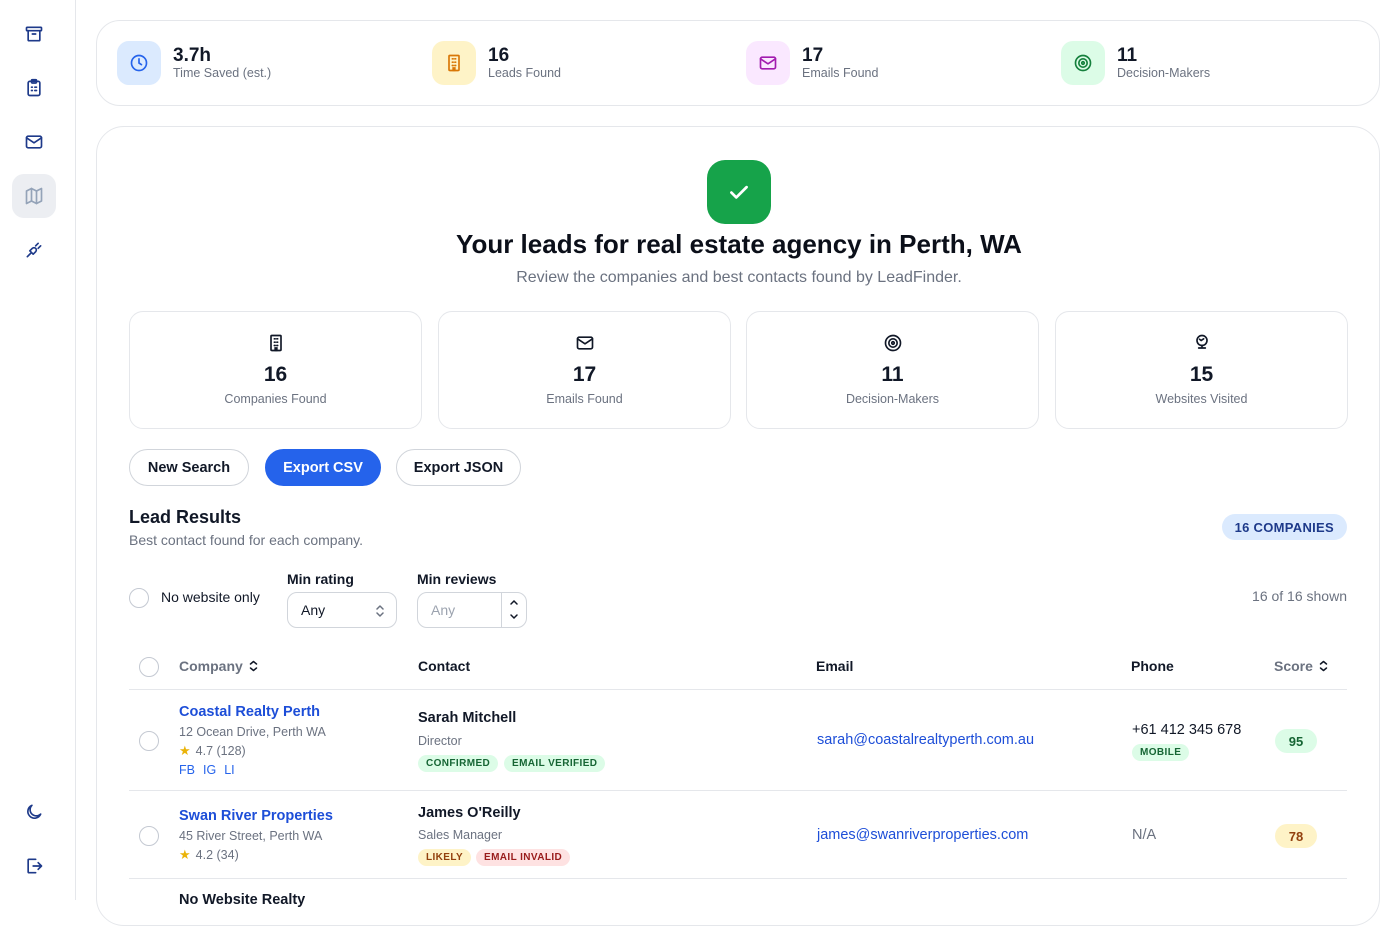 The height and width of the screenshot is (926, 1400). I want to click on rating-text: 4.7 (128), so click(220, 751).